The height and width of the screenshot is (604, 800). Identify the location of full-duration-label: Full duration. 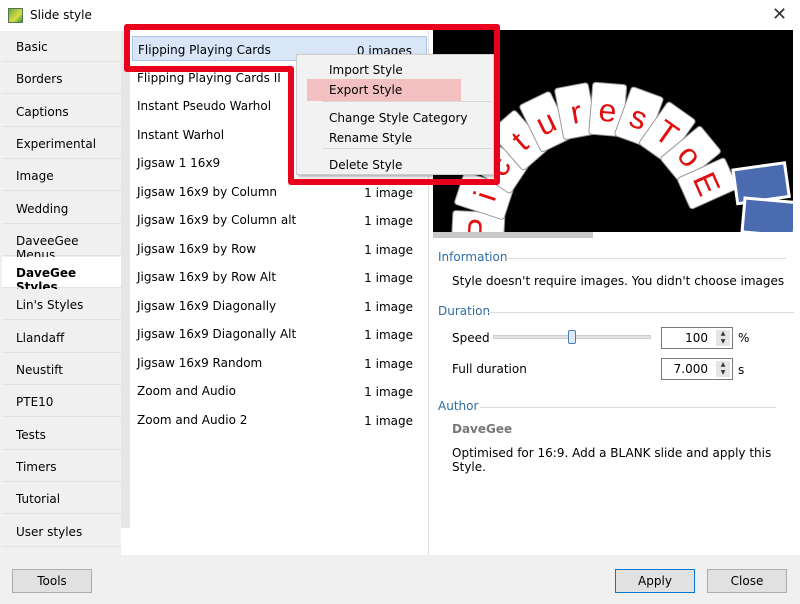
(489, 369).